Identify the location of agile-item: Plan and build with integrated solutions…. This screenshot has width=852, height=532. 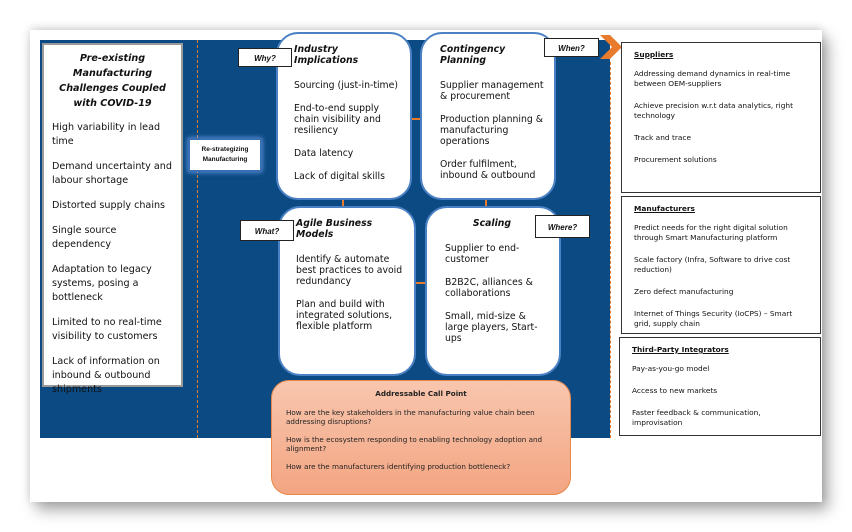
(344, 315).